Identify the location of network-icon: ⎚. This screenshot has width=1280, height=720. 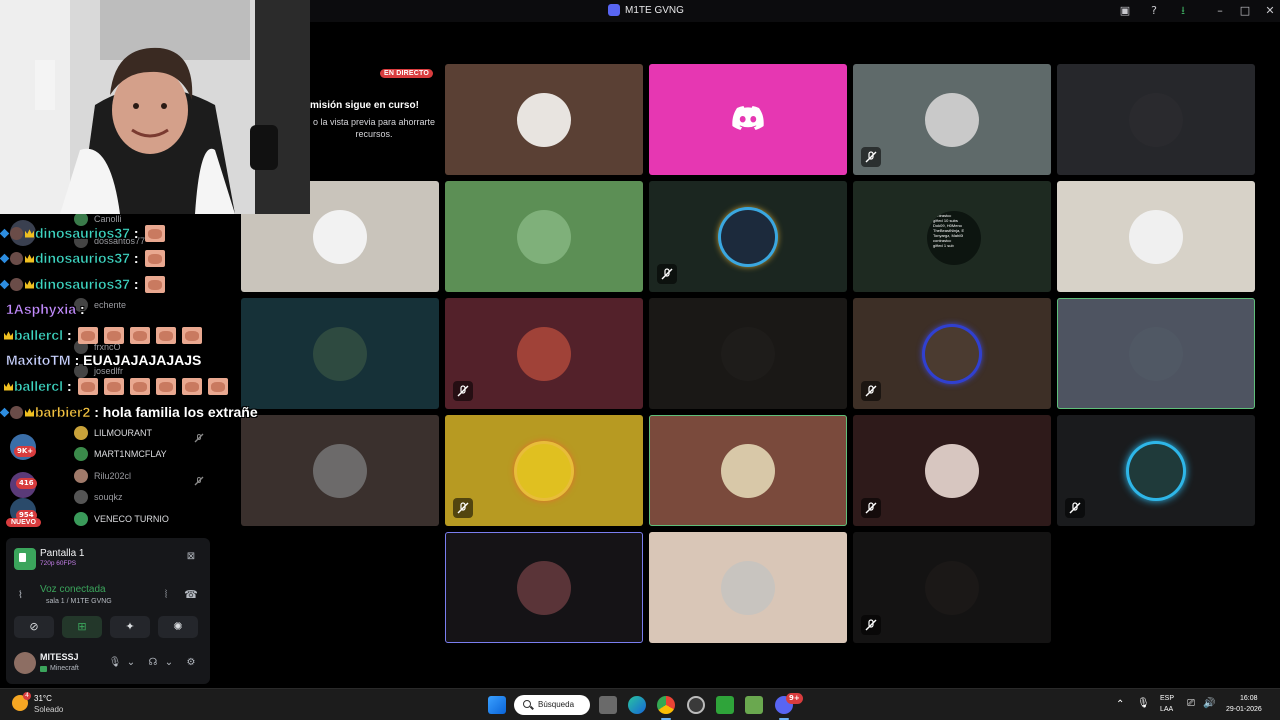
(1191, 703).